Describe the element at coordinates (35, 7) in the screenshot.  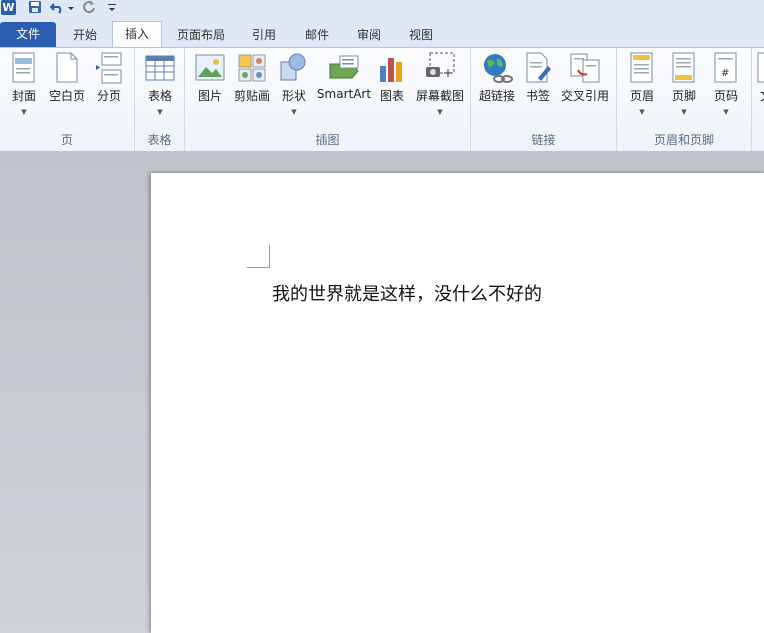
I see `save-icon` at that location.